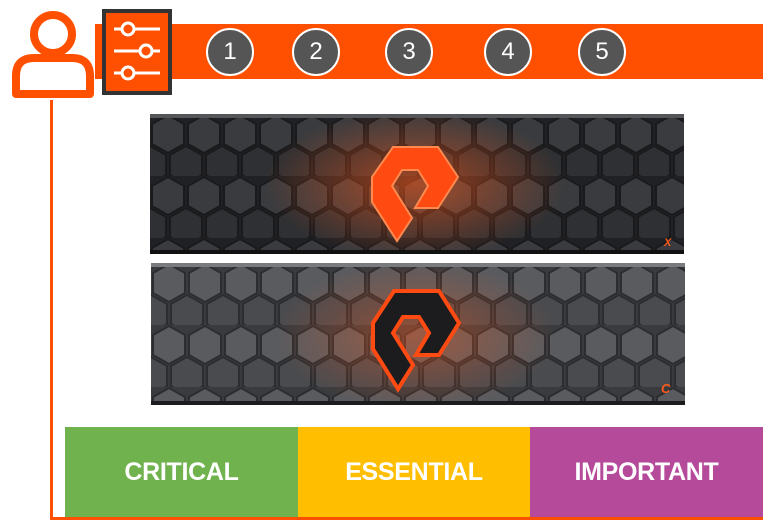  I want to click on step-1: 1, so click(230, 52).